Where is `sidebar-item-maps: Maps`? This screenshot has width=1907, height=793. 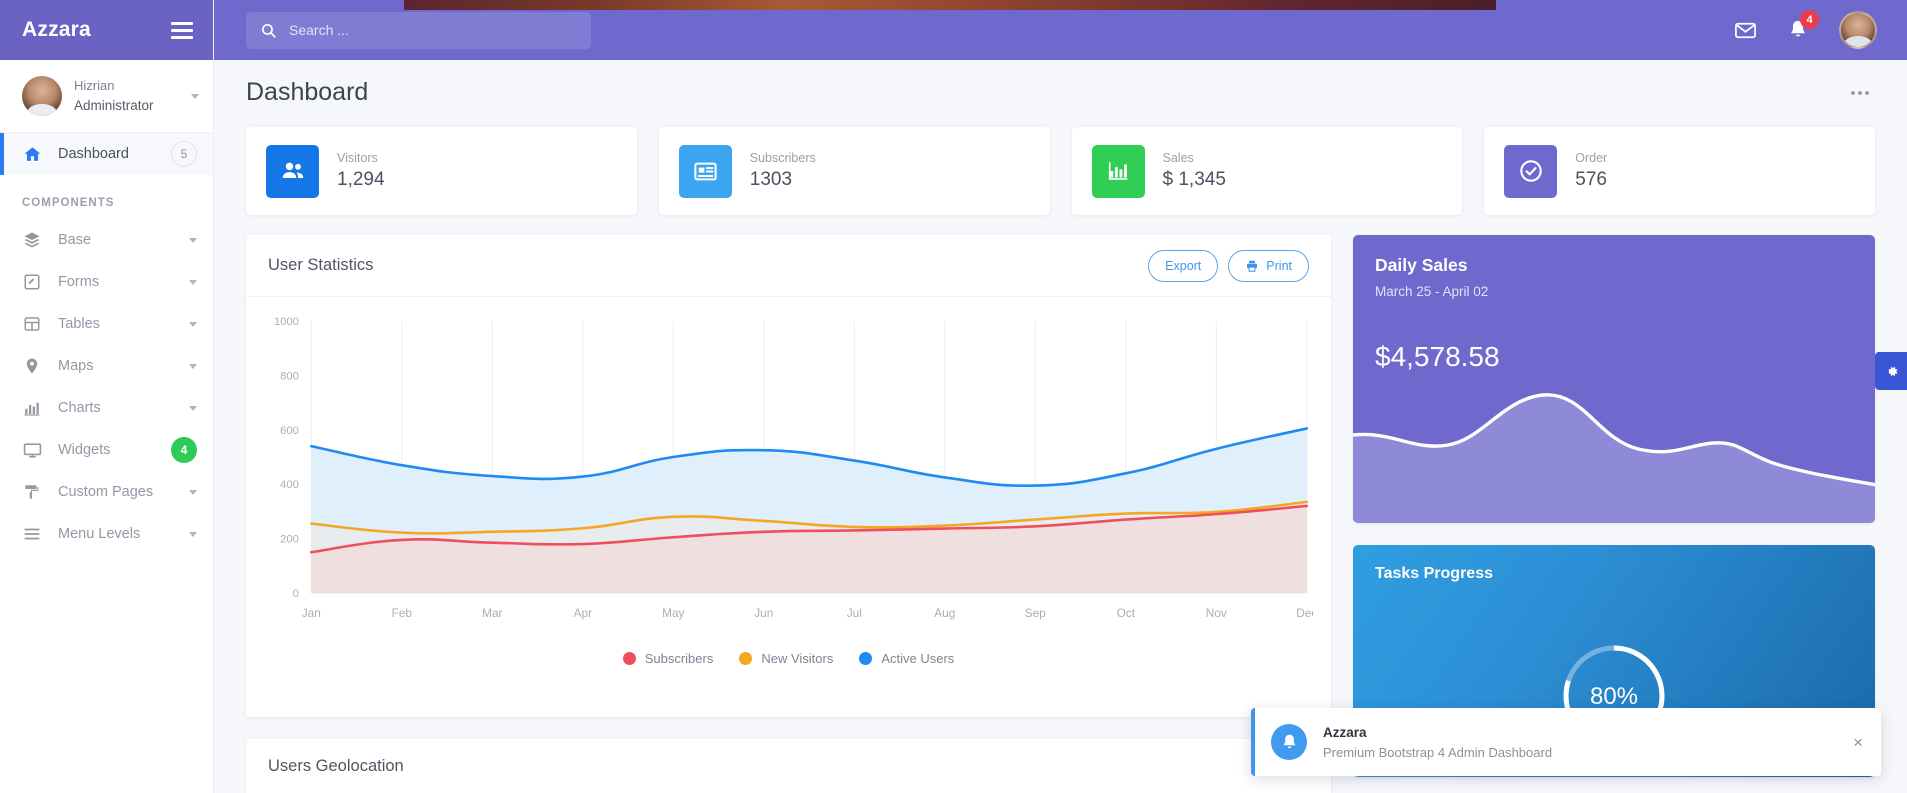
sidebar-item-maps: Maps is located at coordinates (106, 366).